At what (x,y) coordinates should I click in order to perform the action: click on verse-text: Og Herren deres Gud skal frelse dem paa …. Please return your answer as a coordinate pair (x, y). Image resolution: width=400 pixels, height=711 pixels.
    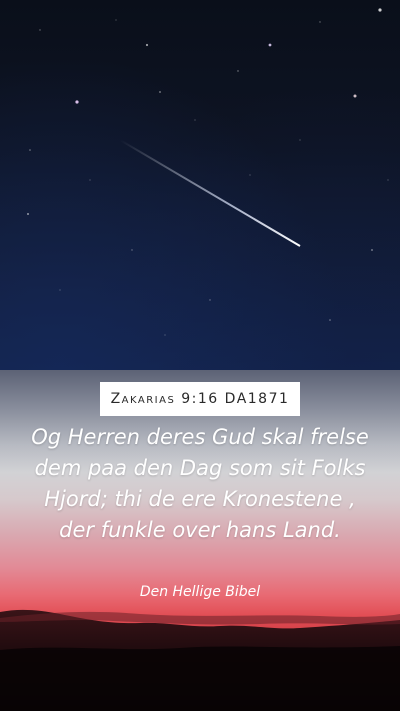
    Looking at the image, I should click on (200, 483).